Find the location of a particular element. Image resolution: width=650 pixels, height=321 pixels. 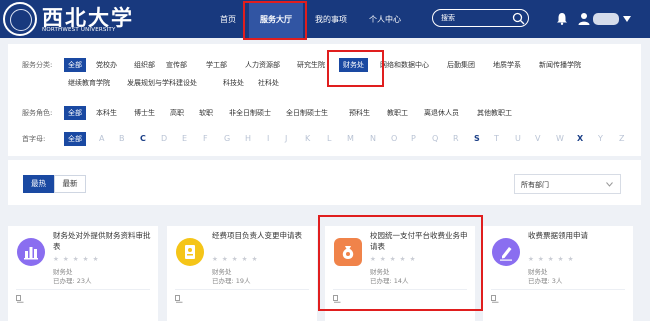

tab-newest: 最新 is located at coordinates (70, 184).